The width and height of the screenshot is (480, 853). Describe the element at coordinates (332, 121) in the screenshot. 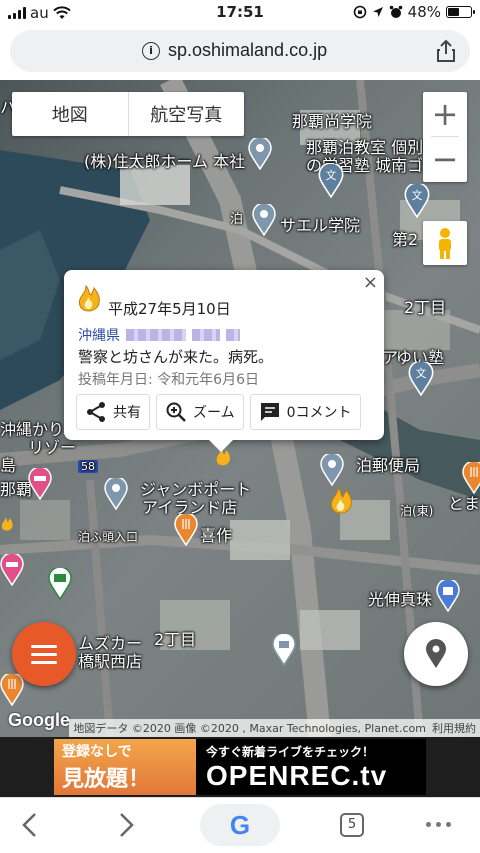

I see `map-label: 那覇尚学院` at that location.